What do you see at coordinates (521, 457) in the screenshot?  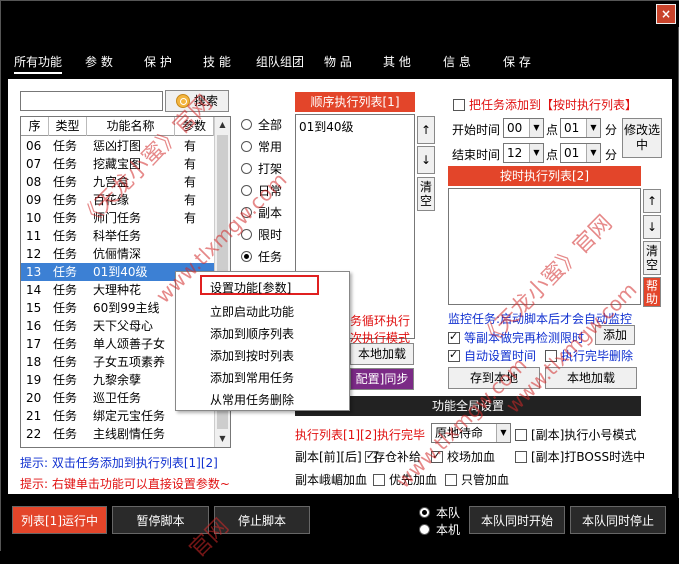 I see `boss-mode-box` at bounding box center [521, 457].